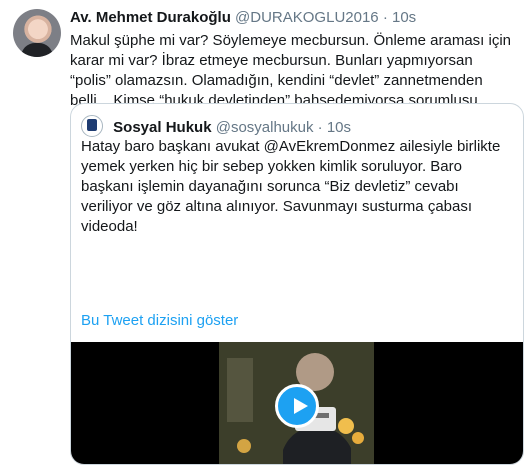 The height and width of the screenshot is (465, 532). What do you see at coordinates (339, 127) in the screenshot?
I see `quoted-tweet-time: 10s` at bounding box center [339, 127].